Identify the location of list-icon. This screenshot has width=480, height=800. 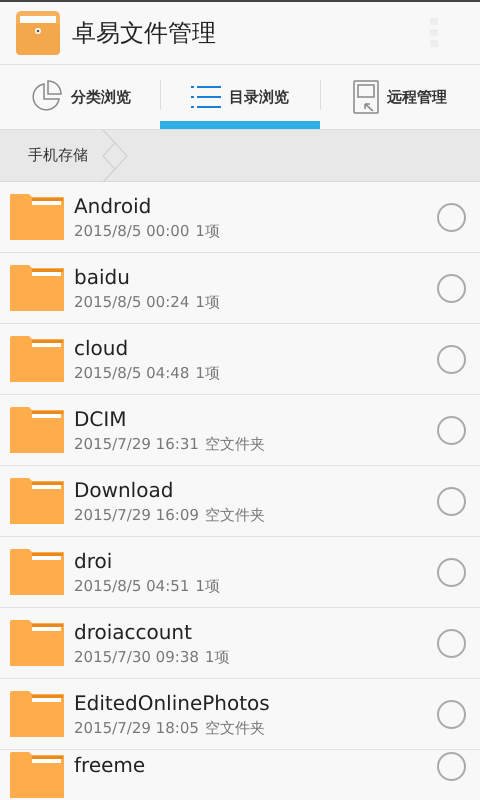
(206, 97).